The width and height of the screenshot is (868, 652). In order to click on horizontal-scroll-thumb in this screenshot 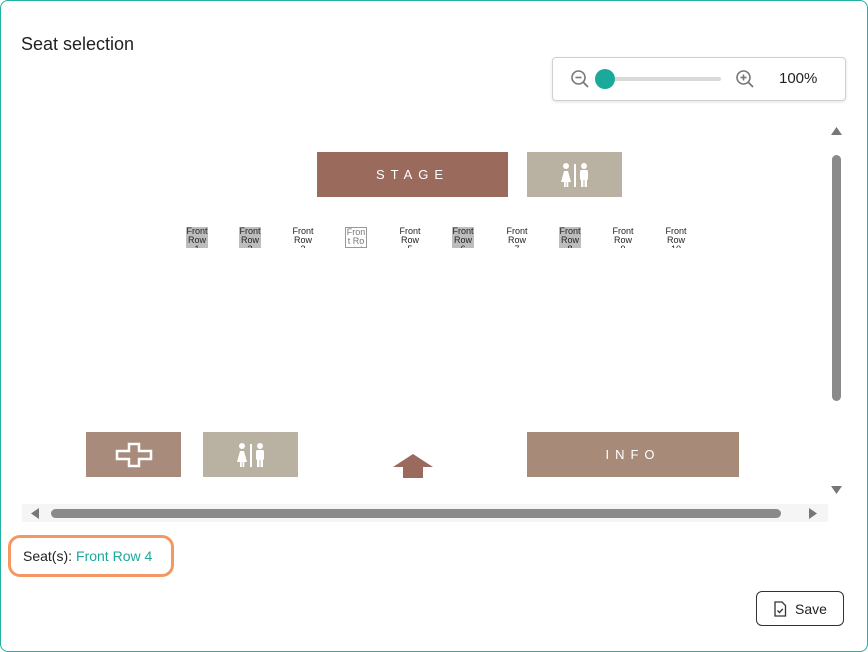, I will do `click(416, 513)`.